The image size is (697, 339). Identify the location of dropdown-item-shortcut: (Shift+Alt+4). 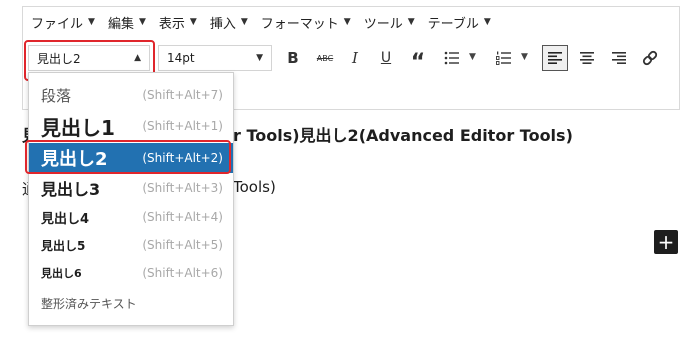
(182, 217).